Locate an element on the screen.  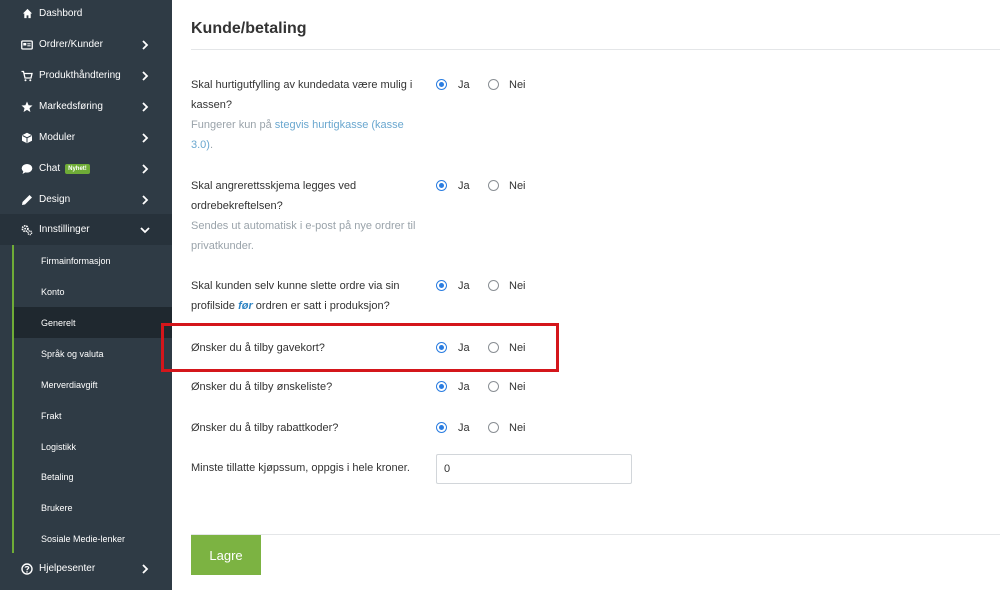
min-purchase-input is located at coordinates (534, 469).